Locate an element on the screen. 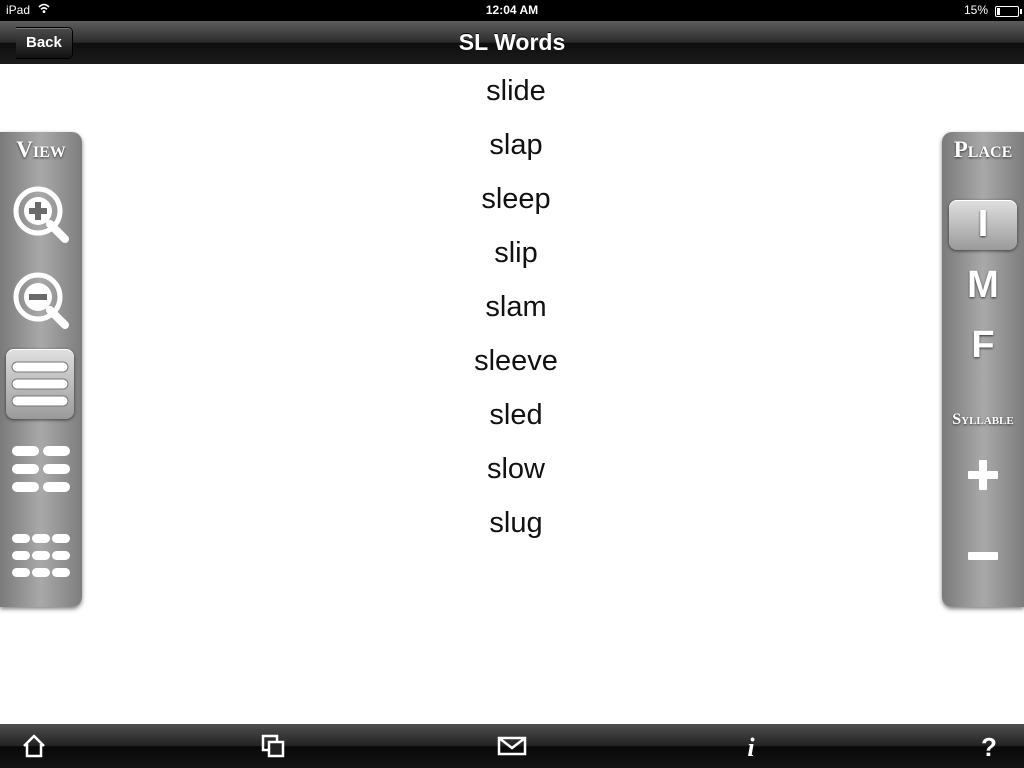 Image resolution: width=1024 pixels, height=768 pixels. clock: 12:04 AM is located at coordinates (512, 10).